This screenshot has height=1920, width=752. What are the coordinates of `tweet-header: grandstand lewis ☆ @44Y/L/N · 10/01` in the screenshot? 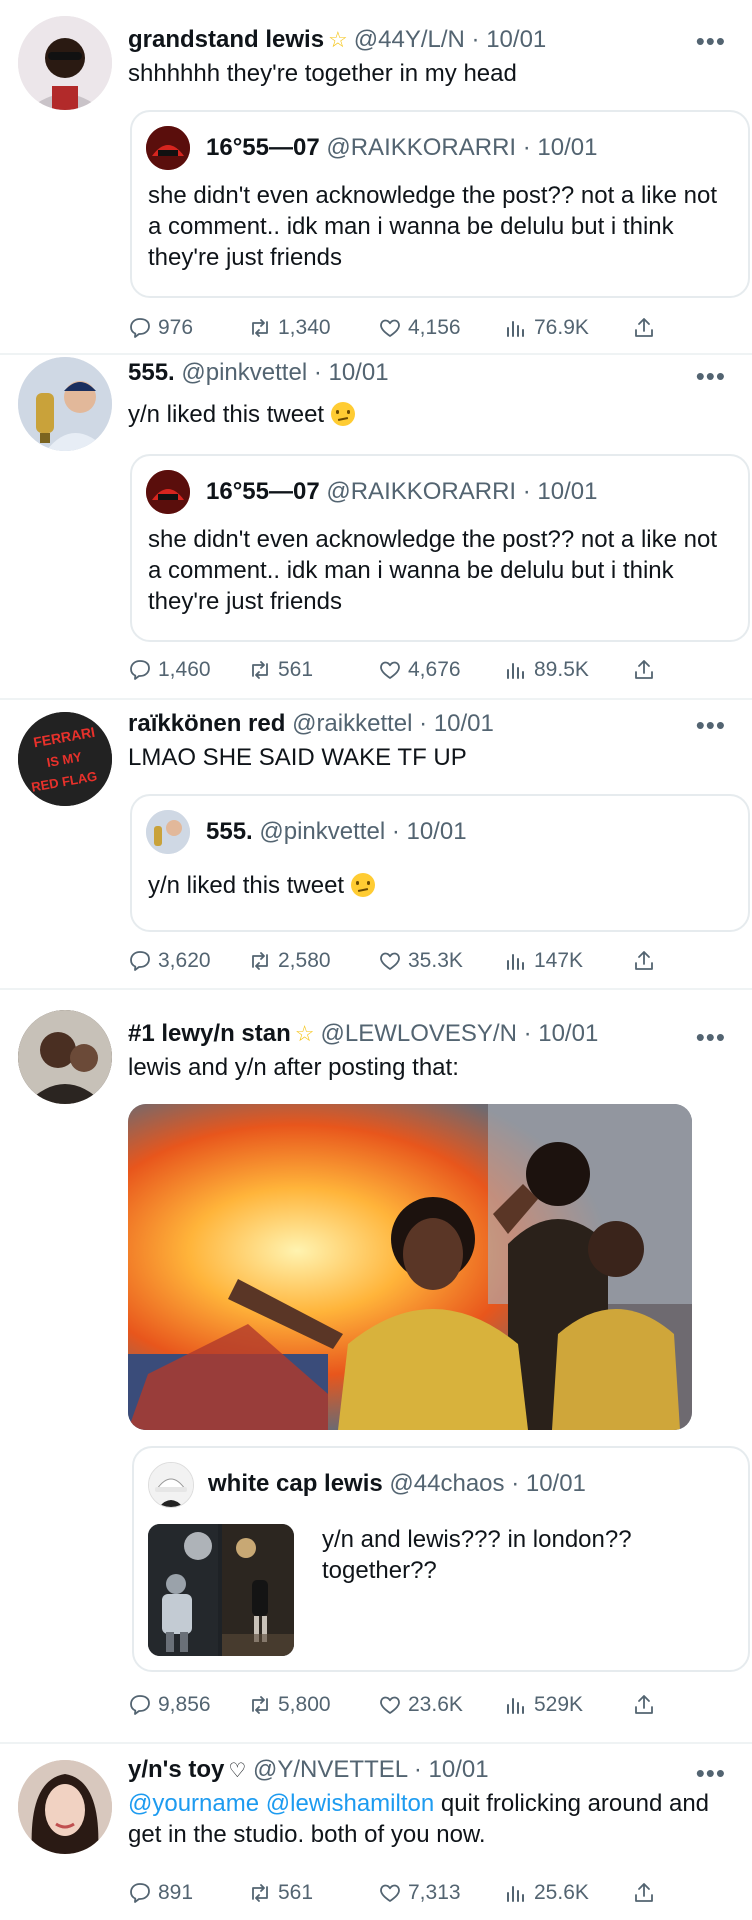 It's located at (337, 40).